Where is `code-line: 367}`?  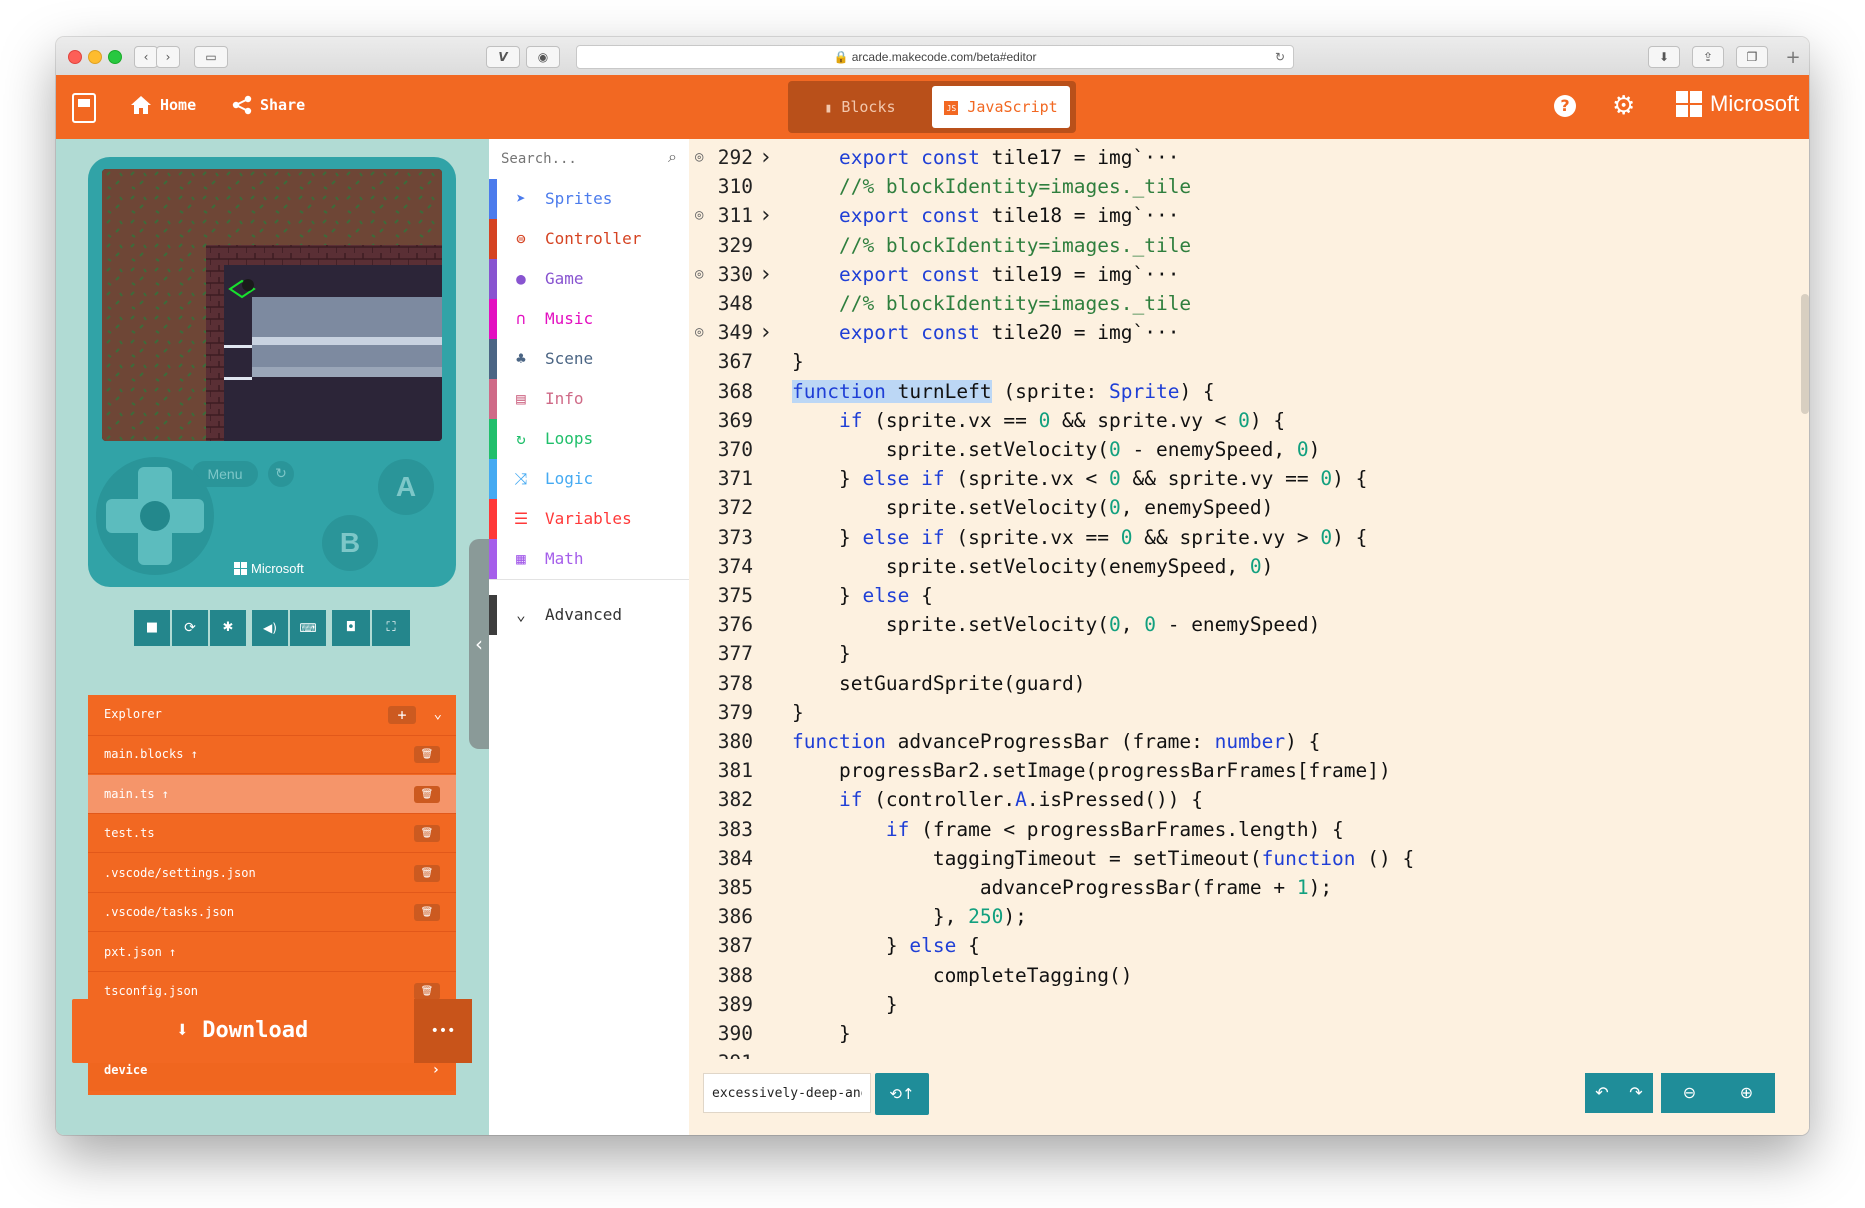
code-line: 367} is located at coordinates (1239, 361).